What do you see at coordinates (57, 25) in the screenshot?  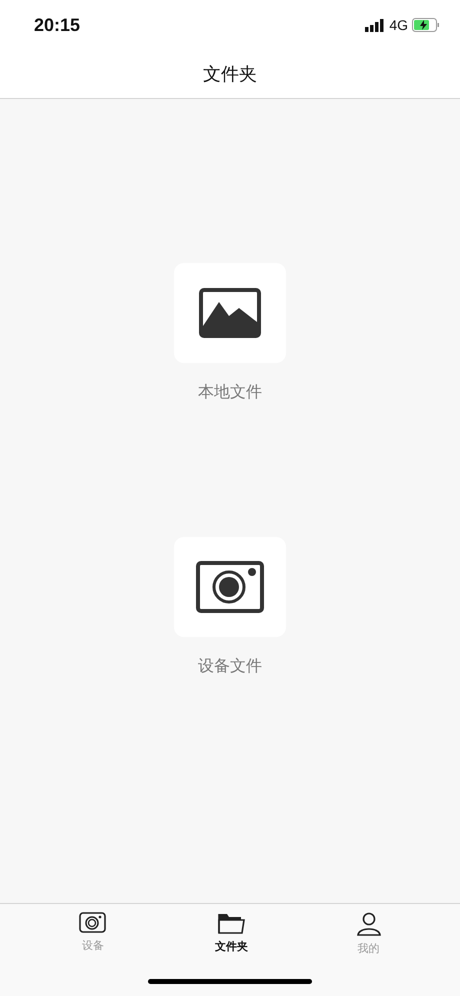 I see `status-time: 20:15` at bounding box center [57, 25].